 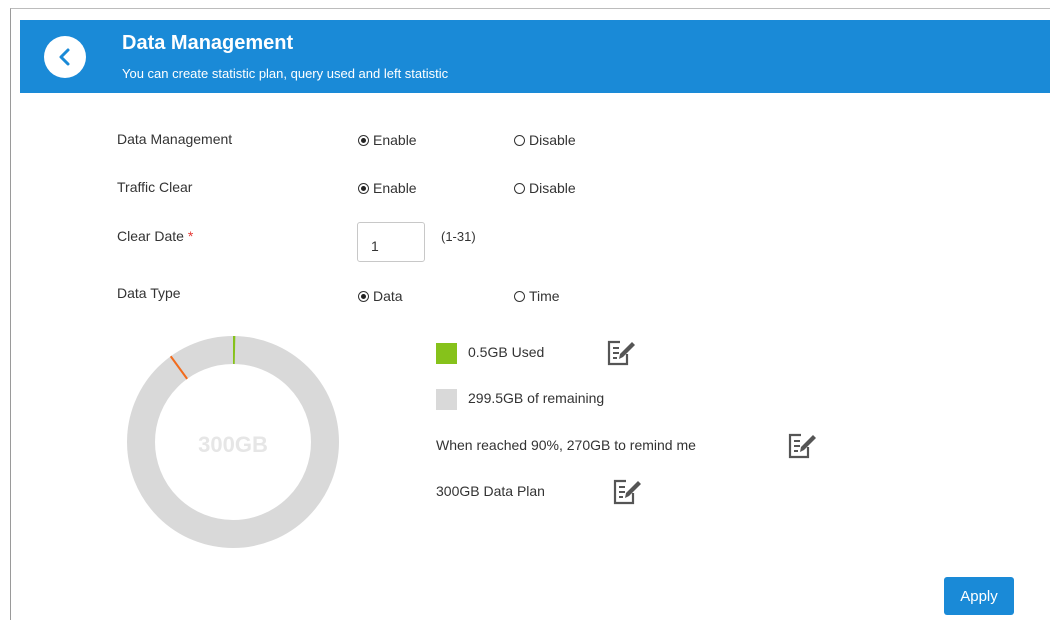 I want to click on data-type-time-label: Time, so click(x=544, y=296).